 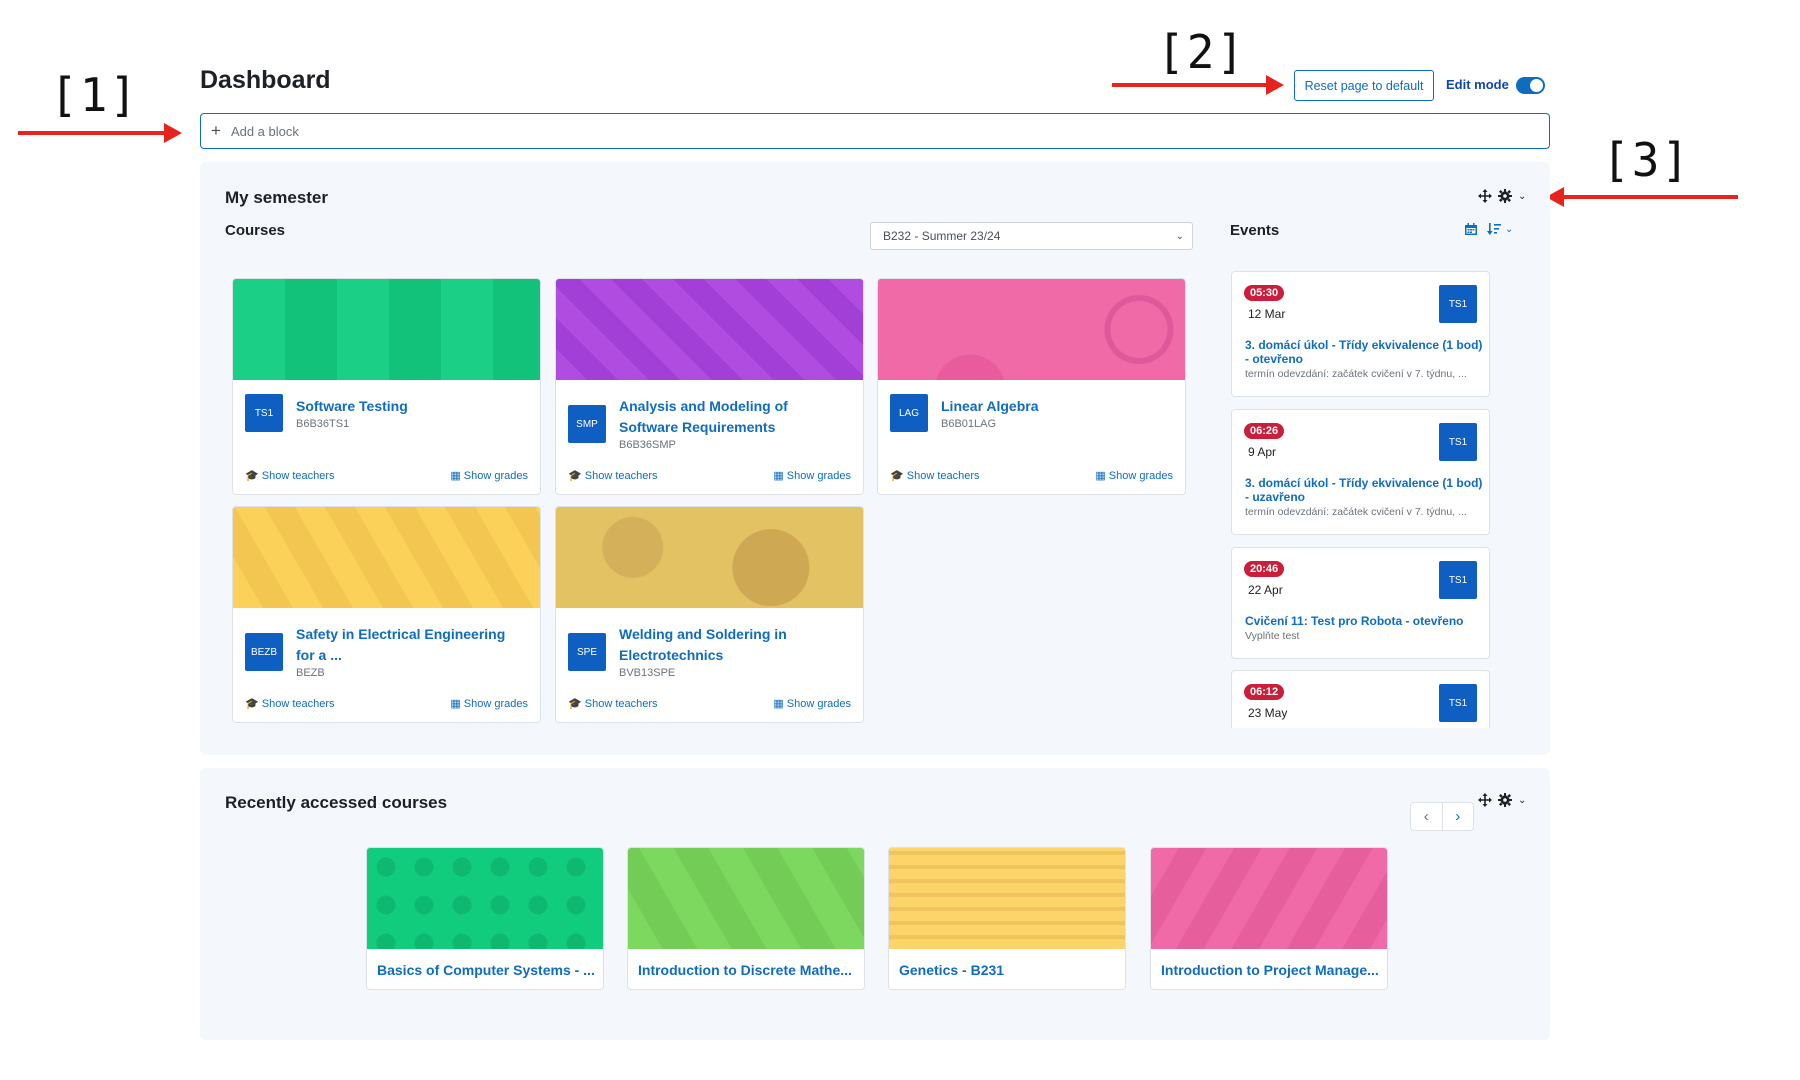 I want to click on add-block-label: Add a block, so click(x=264, y=131).